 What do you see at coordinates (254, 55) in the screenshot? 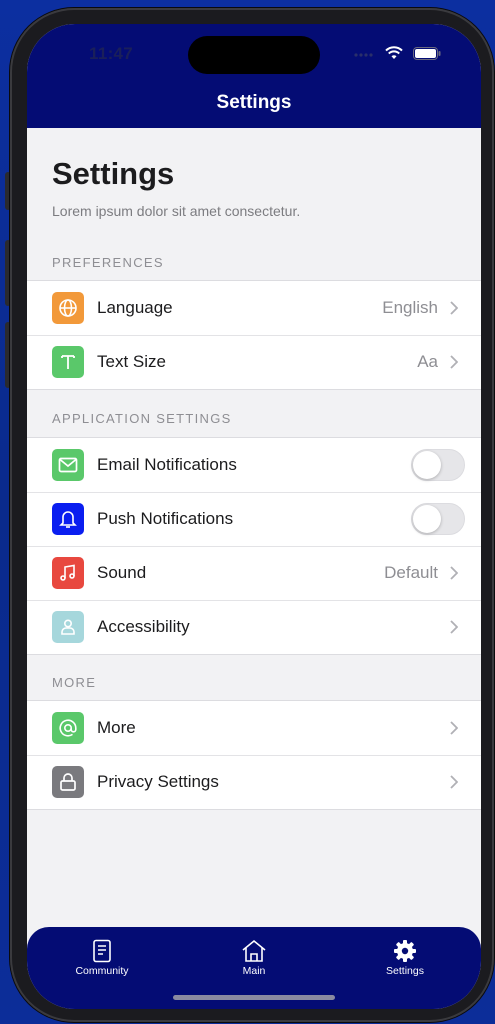
I see `dynamic-island` at bounding box center [254, 55].